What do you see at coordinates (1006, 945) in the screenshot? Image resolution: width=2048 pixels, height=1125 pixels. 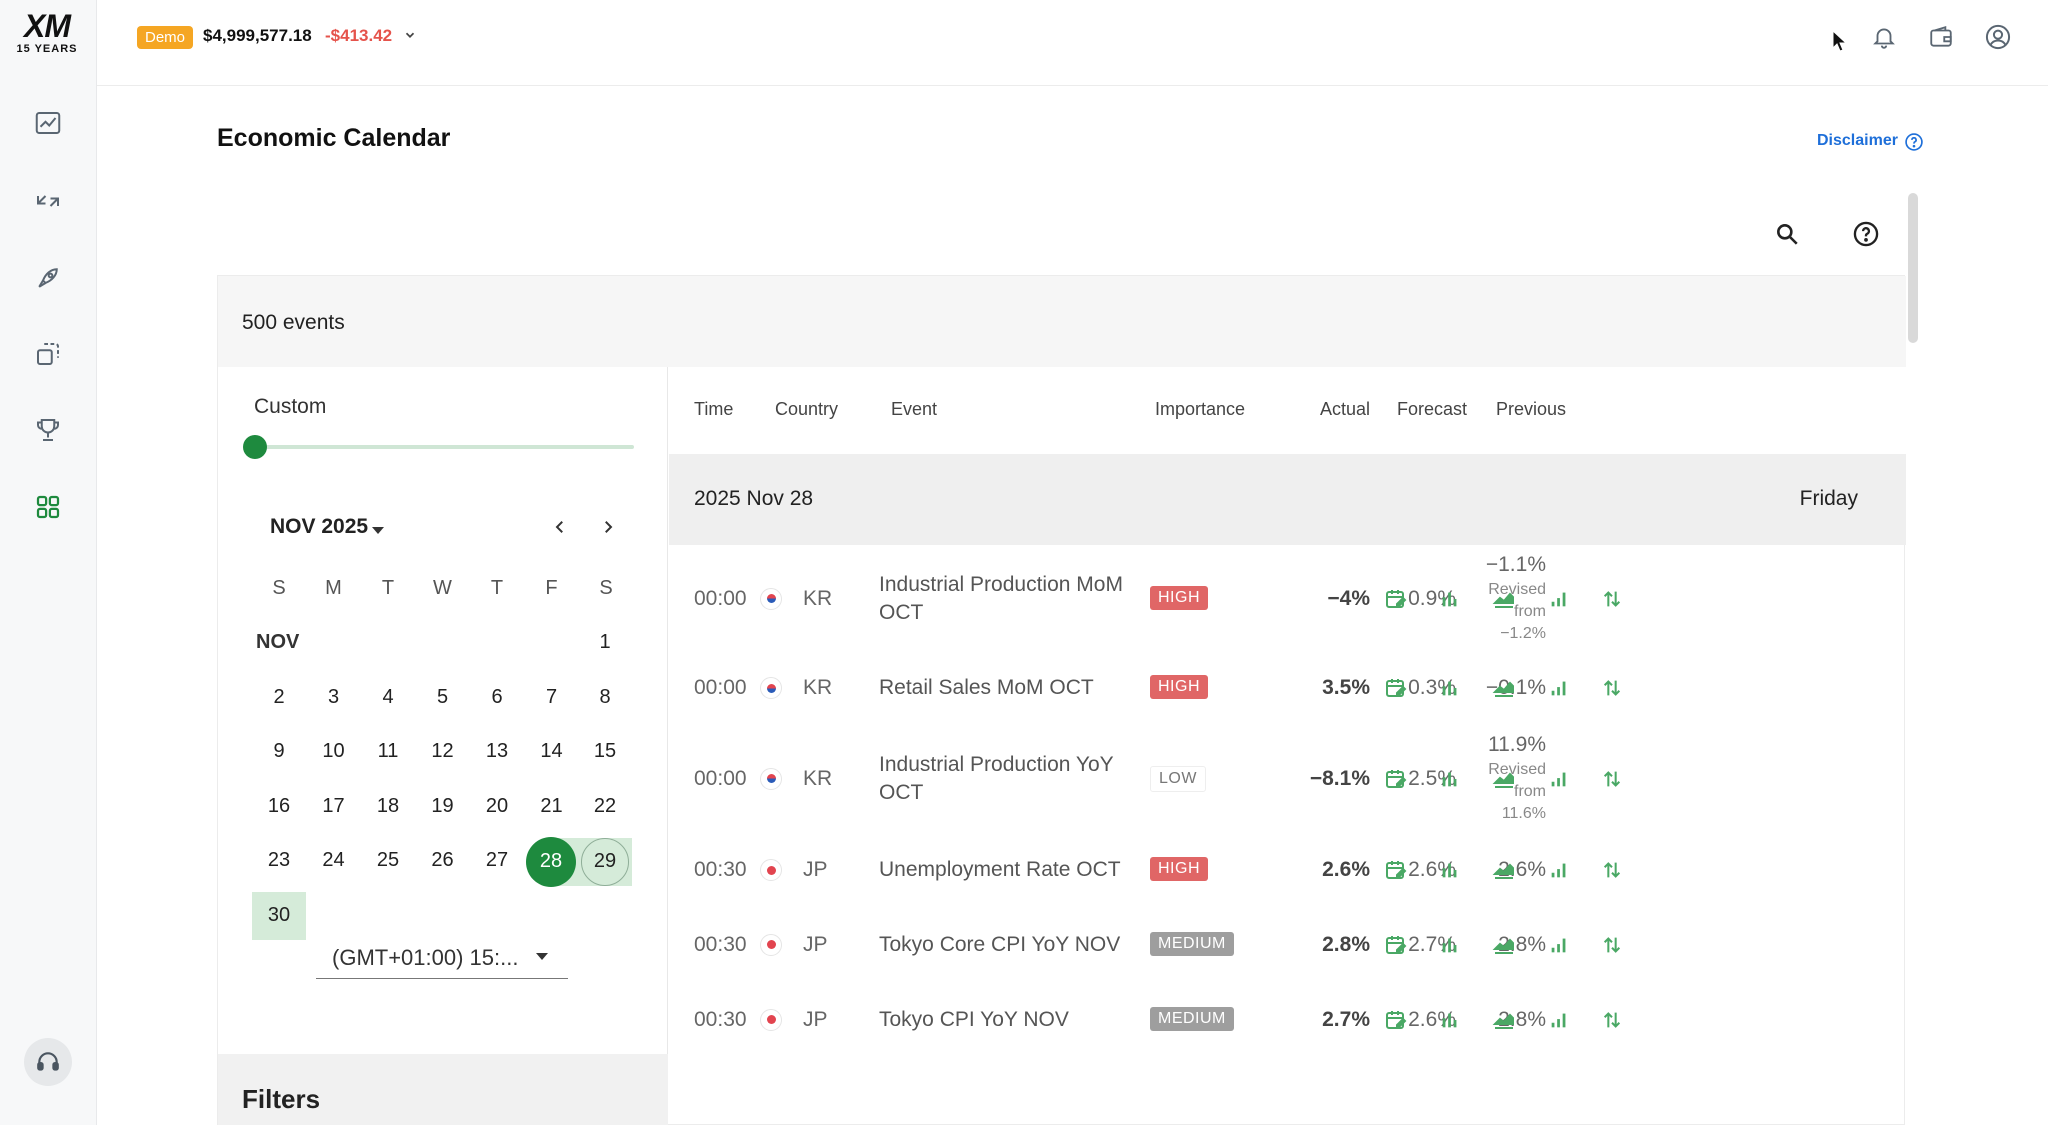 I see `event-name: Tokyo Core CPI YoY NOV` at bounding box center [1006, 945].